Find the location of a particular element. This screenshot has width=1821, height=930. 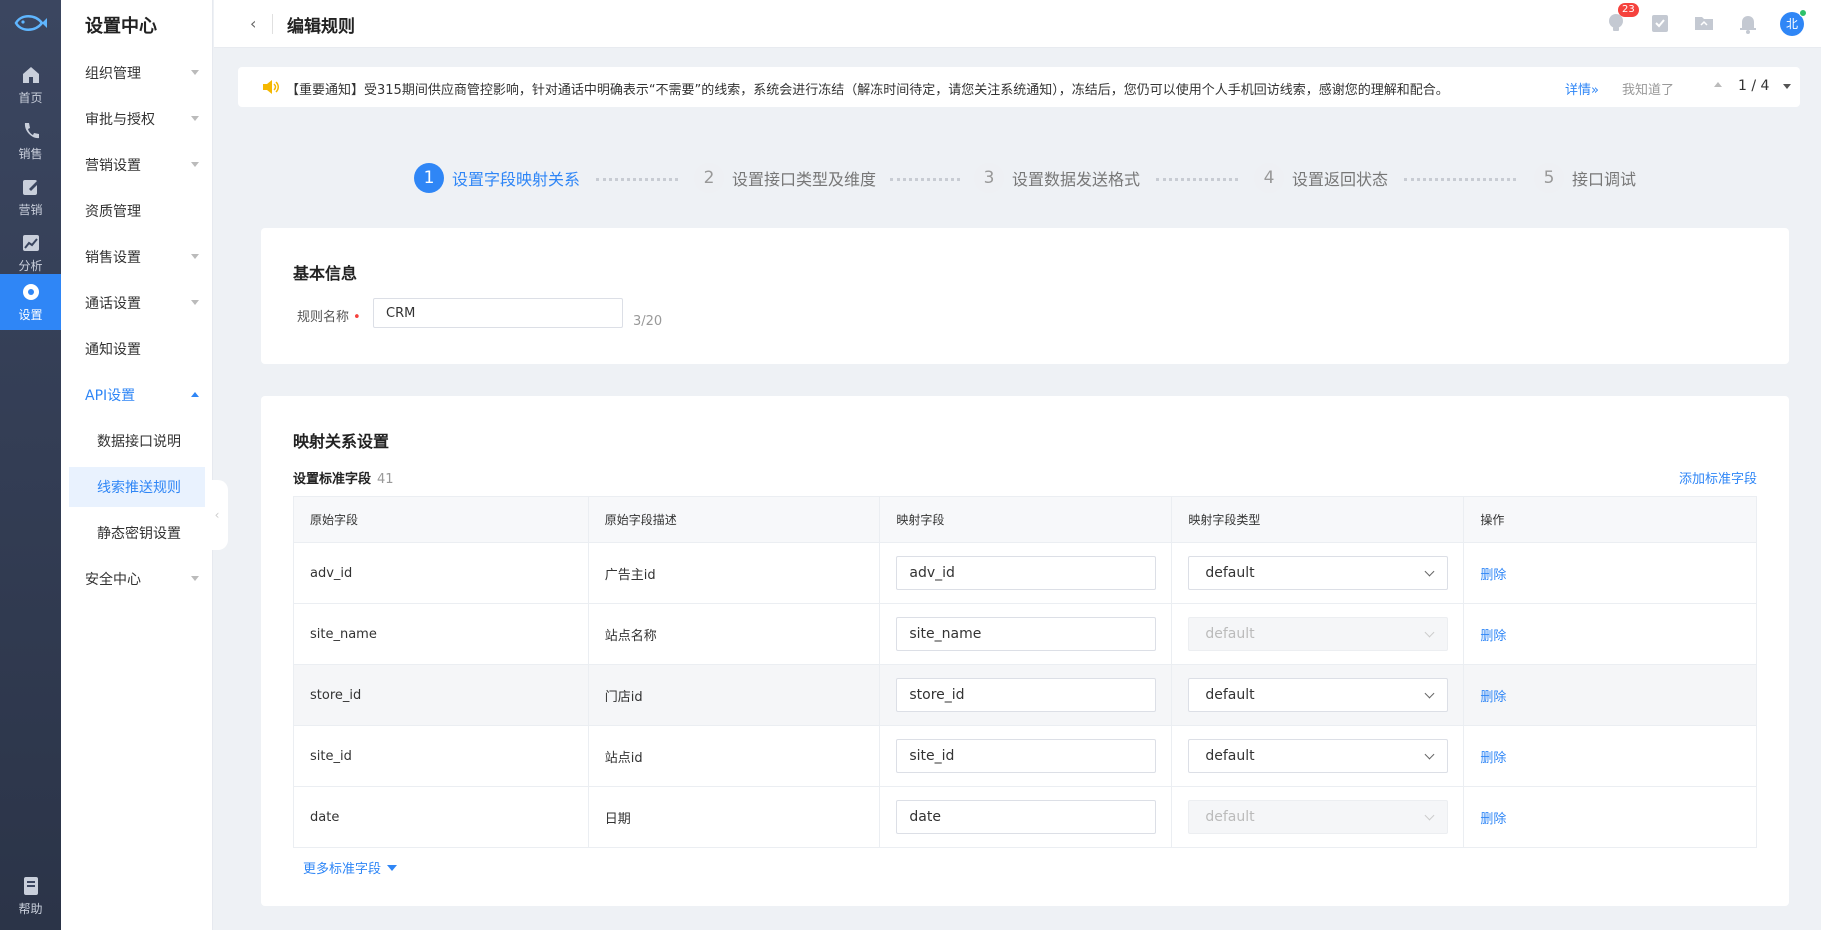

mapped-field-input: date is located at coordinates (1026, 817).